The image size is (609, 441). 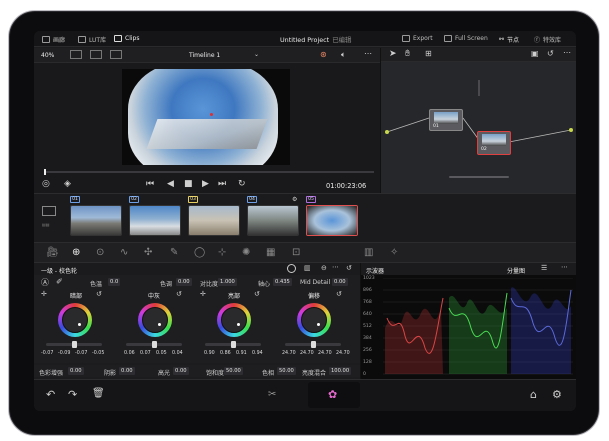 I want to click on color-page-tab: ✿, so click(x=334, y=395).